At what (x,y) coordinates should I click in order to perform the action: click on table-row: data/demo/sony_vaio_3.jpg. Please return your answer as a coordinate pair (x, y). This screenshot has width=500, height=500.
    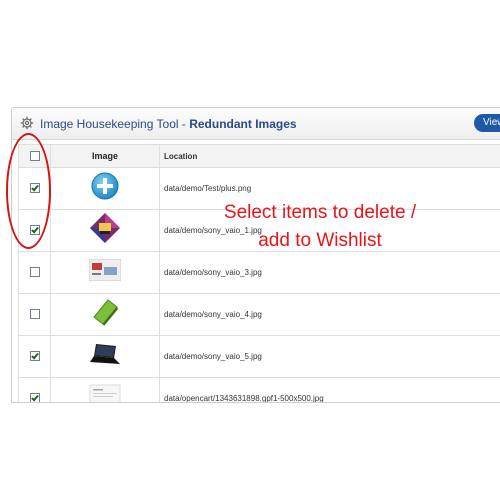
    Looking at the image, I should click on (259, 272).